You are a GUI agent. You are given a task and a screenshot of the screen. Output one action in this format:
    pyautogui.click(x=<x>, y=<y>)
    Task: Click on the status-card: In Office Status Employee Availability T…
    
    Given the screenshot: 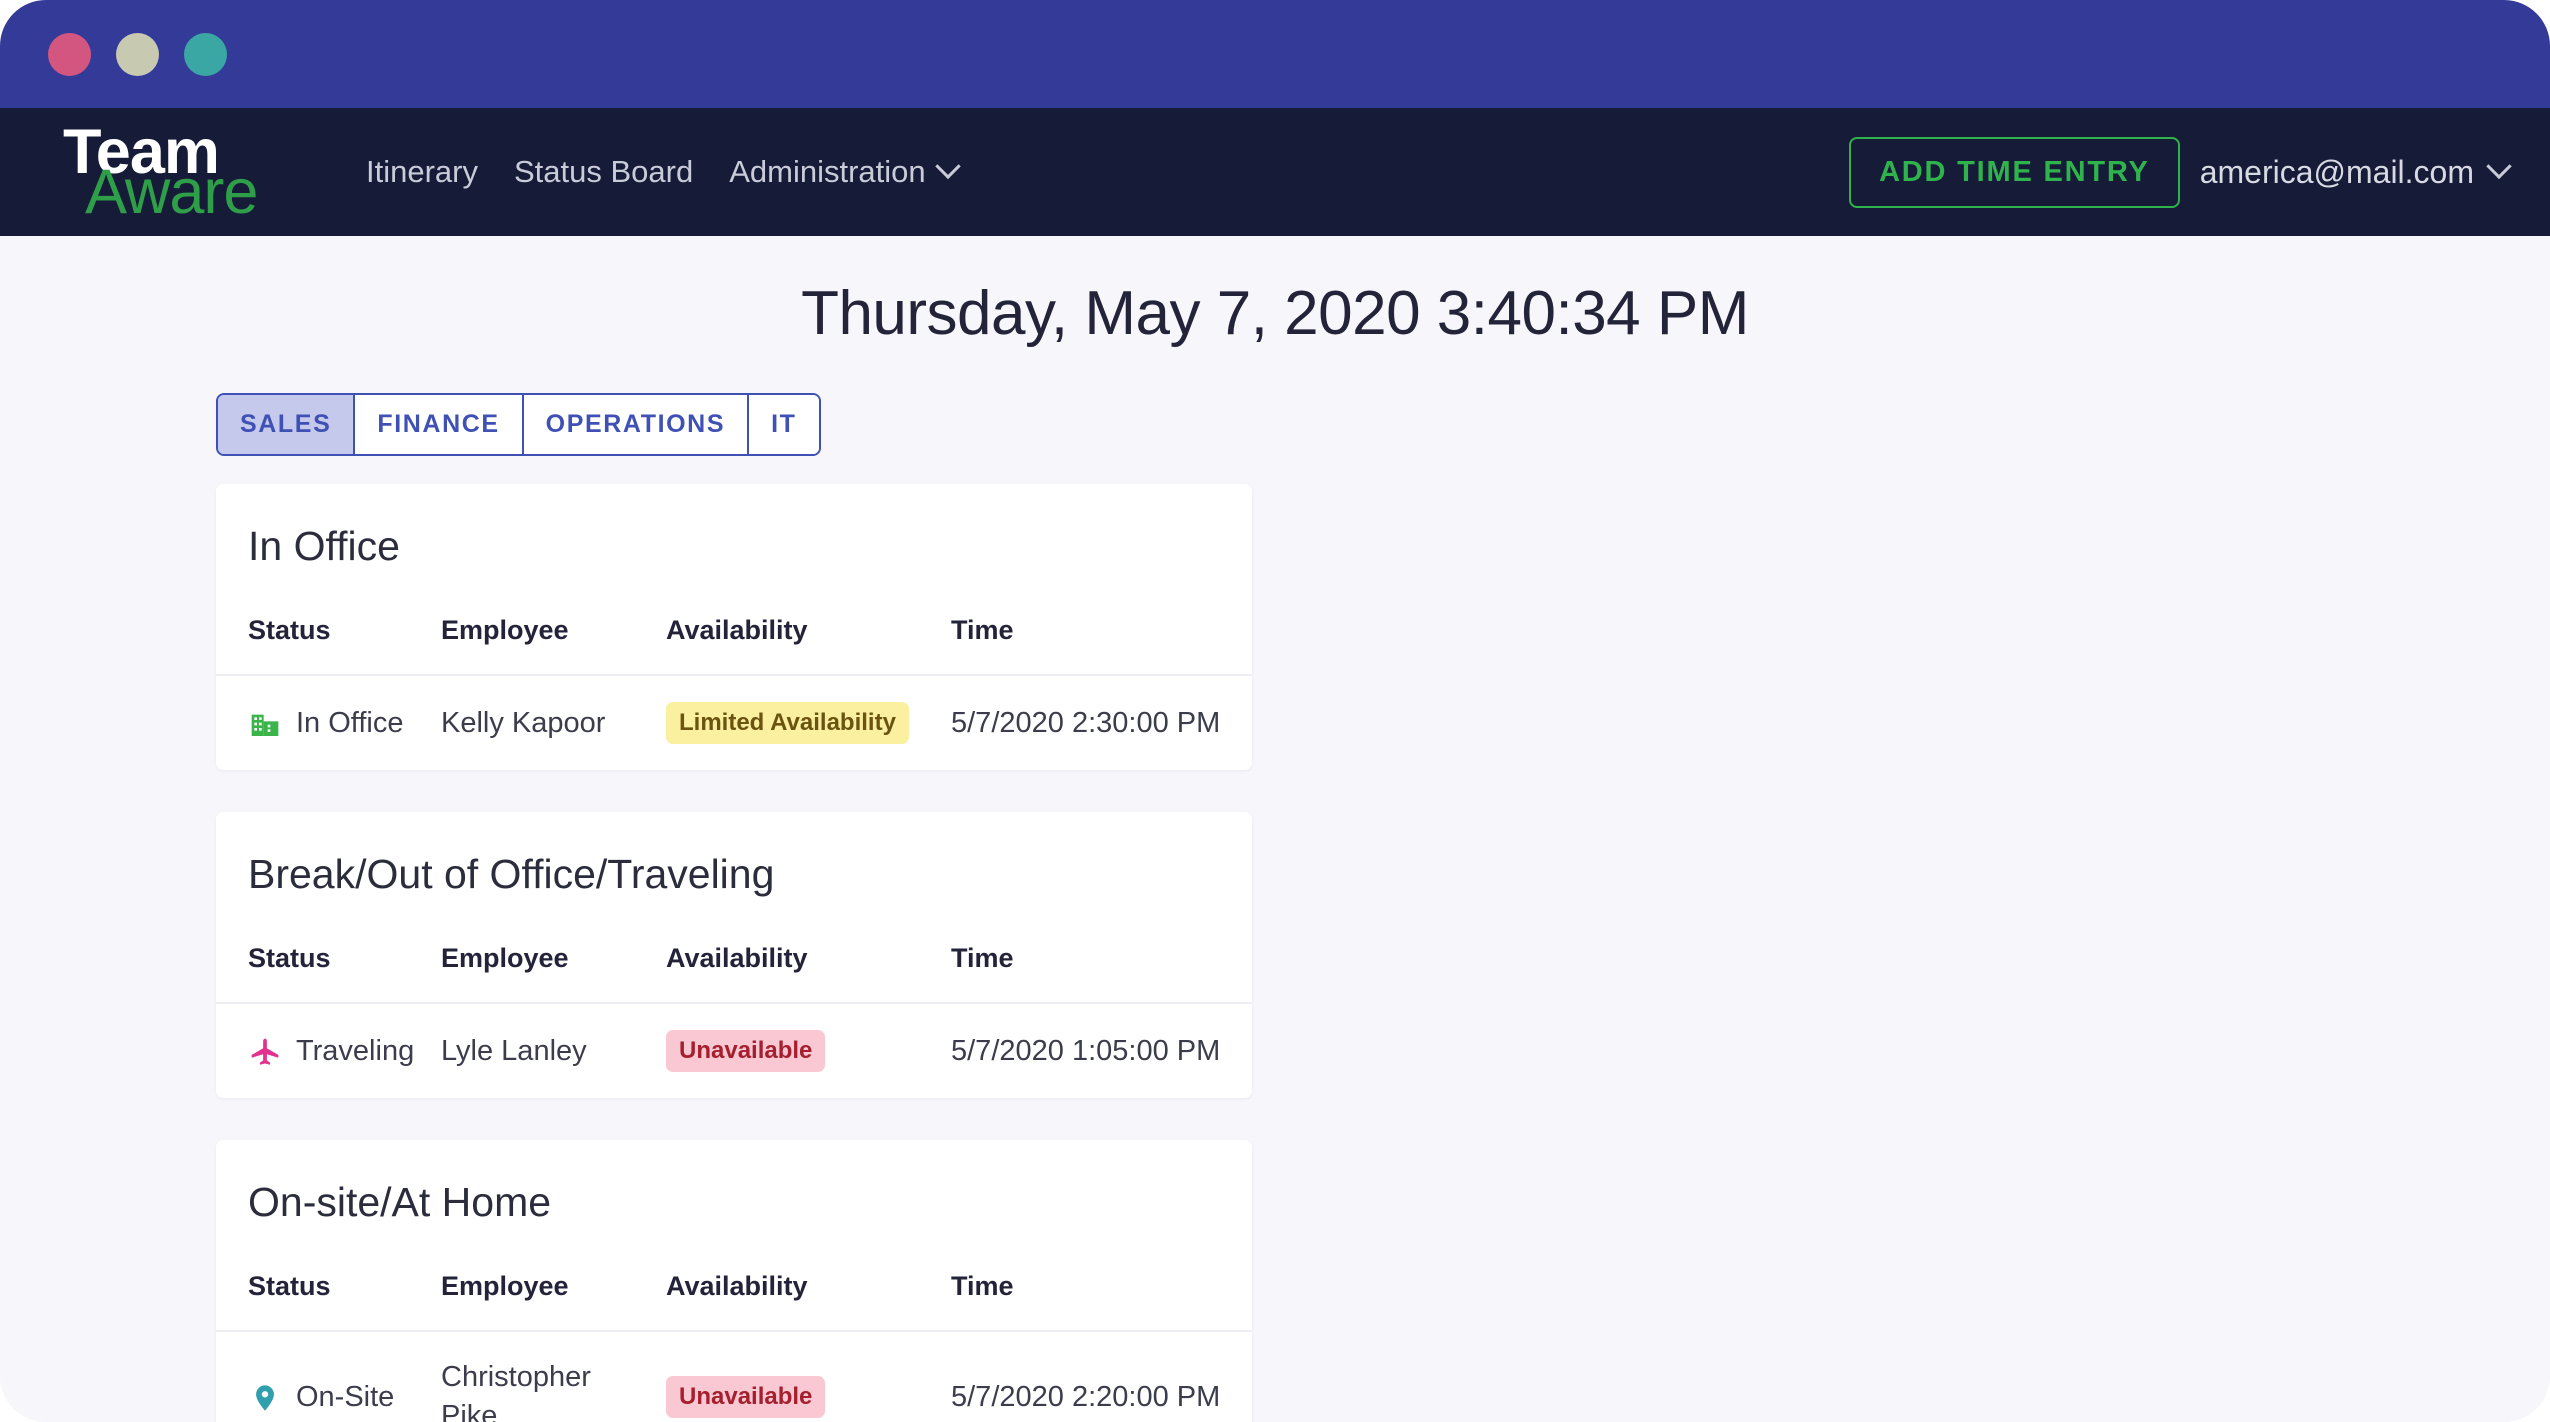 What is the action you would take?
    pyautogui.click(x=734, y=627)
    